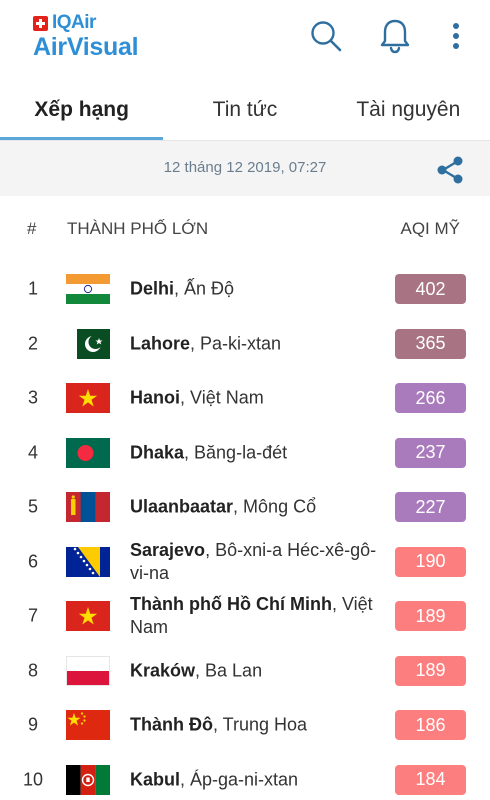 The width and height of the screenshot is (490, 800). Describe the element at coordinates (222, 397) in the screenshot. I see `country-label: , Việt Nam` at that location.